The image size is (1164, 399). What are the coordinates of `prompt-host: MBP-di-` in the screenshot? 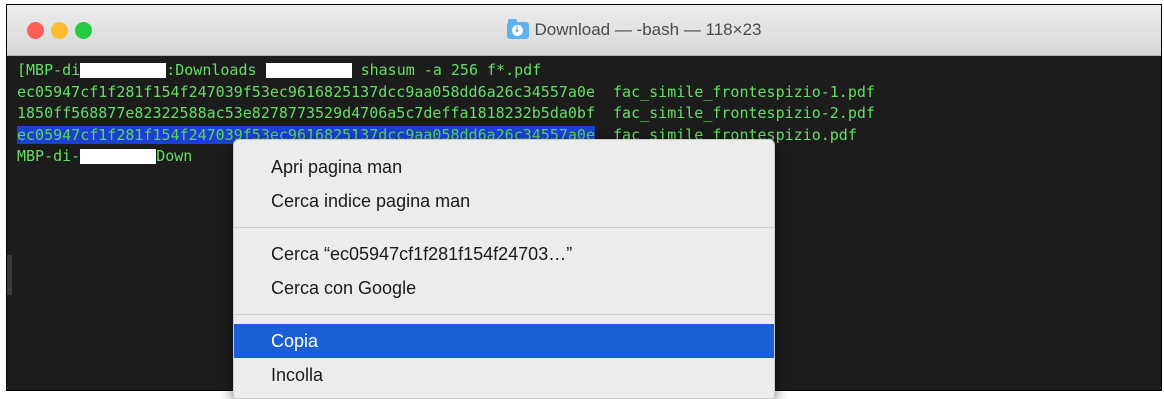 It's located at (49, 156).